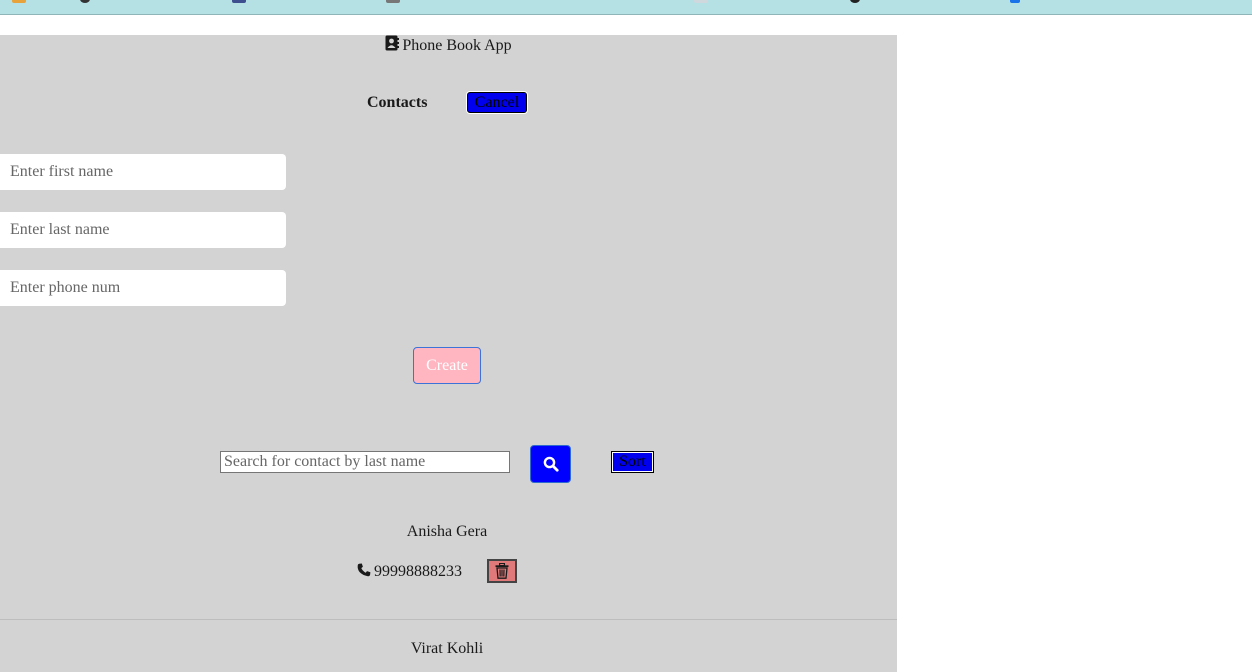 Image resolution: width=1252 pixels, height=672 pixels. I want to click on app-title: Phone Book App, so click(457, 45).